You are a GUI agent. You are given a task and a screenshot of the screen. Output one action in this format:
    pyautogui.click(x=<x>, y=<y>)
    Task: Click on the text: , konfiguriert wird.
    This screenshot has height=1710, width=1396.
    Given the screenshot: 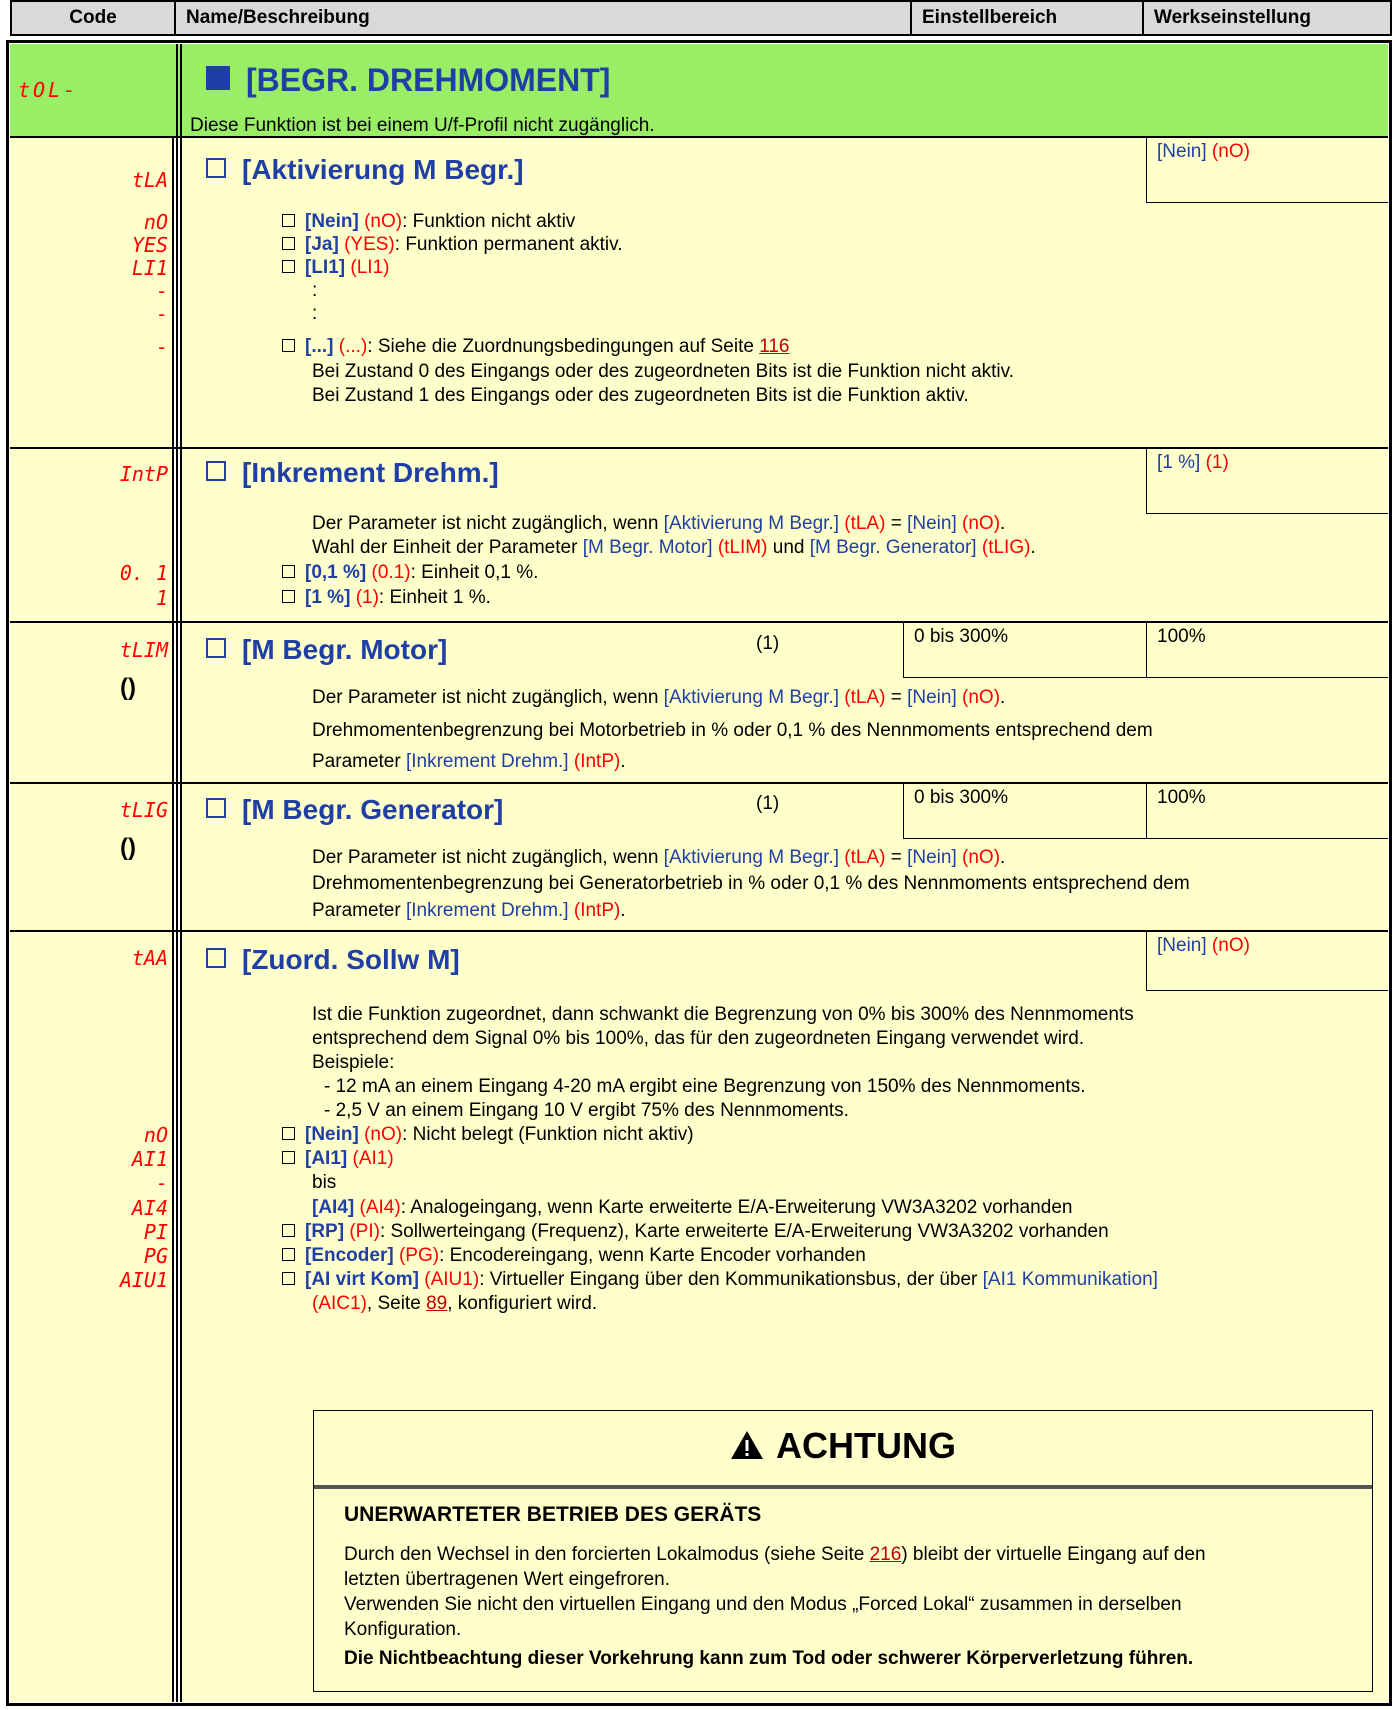 What is the action you would take?
    pyautogui.click(x=522, y=1303)
    